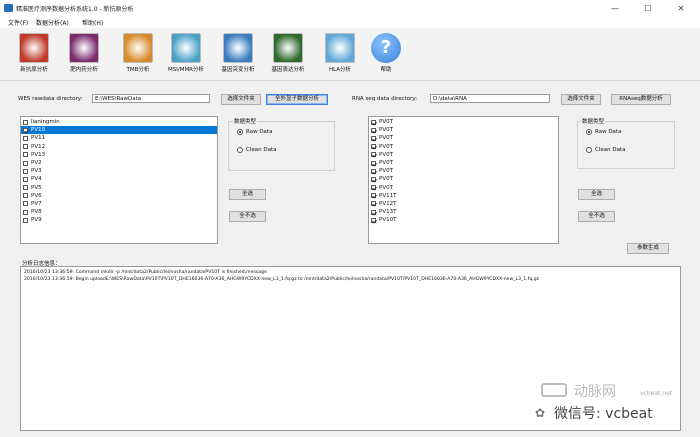 The image size is (700, 437). What do you see at coordinates (386, 138) in the screenshot?
I see `rna-sample-name: PV0T` at bounding box center [386, 138].